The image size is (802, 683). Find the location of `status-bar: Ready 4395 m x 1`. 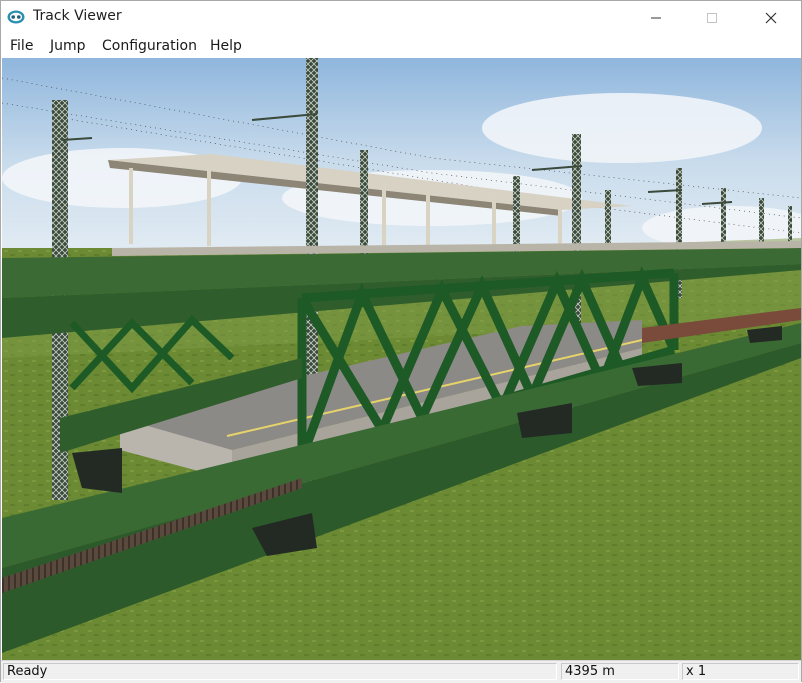

status-bar: Ready 4395 m x 1 is located at coordinates (401, 671).